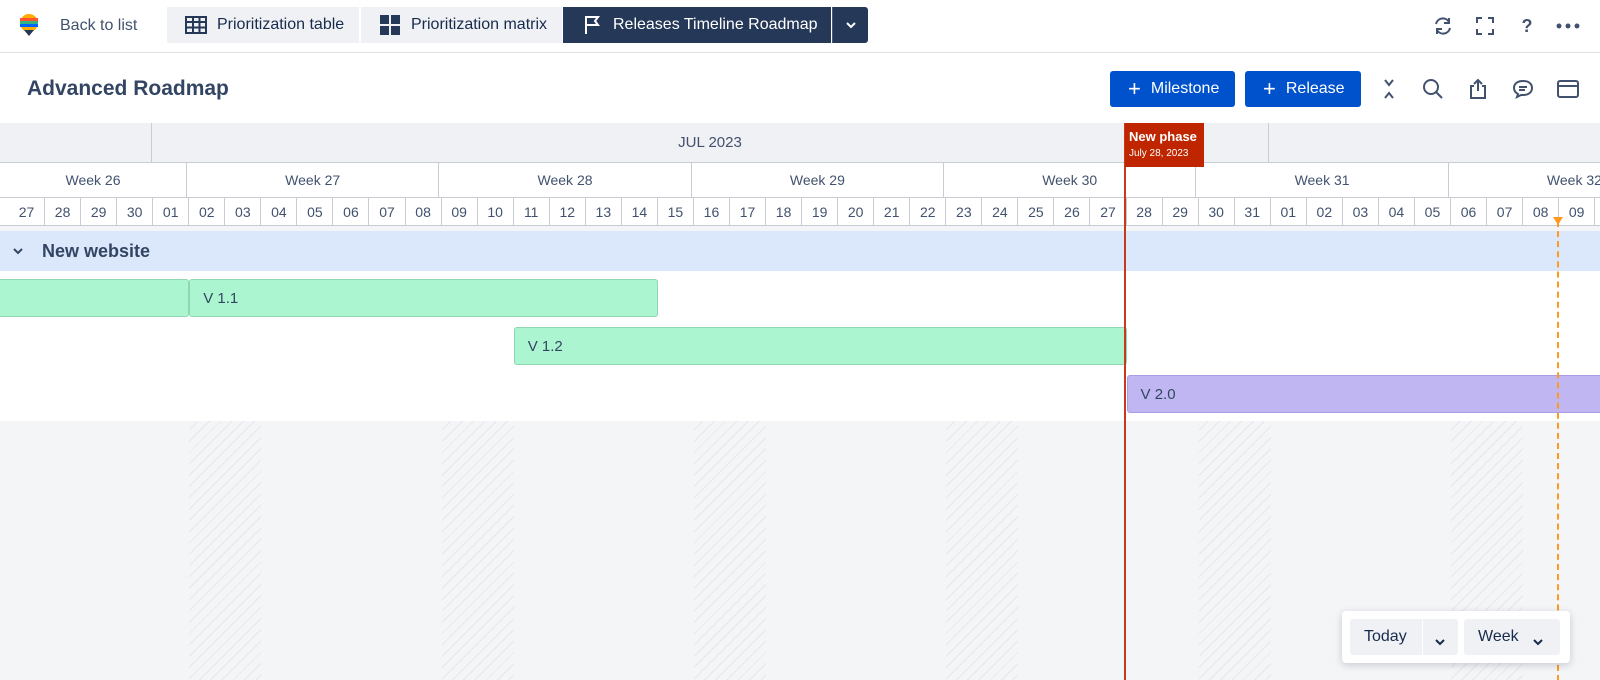 The image size is (1600, 680). What do you see at coordinates (128, 88) in the screenshot?
I see `page-title: Advanced Roadmap` at bounding box center [128, 88].